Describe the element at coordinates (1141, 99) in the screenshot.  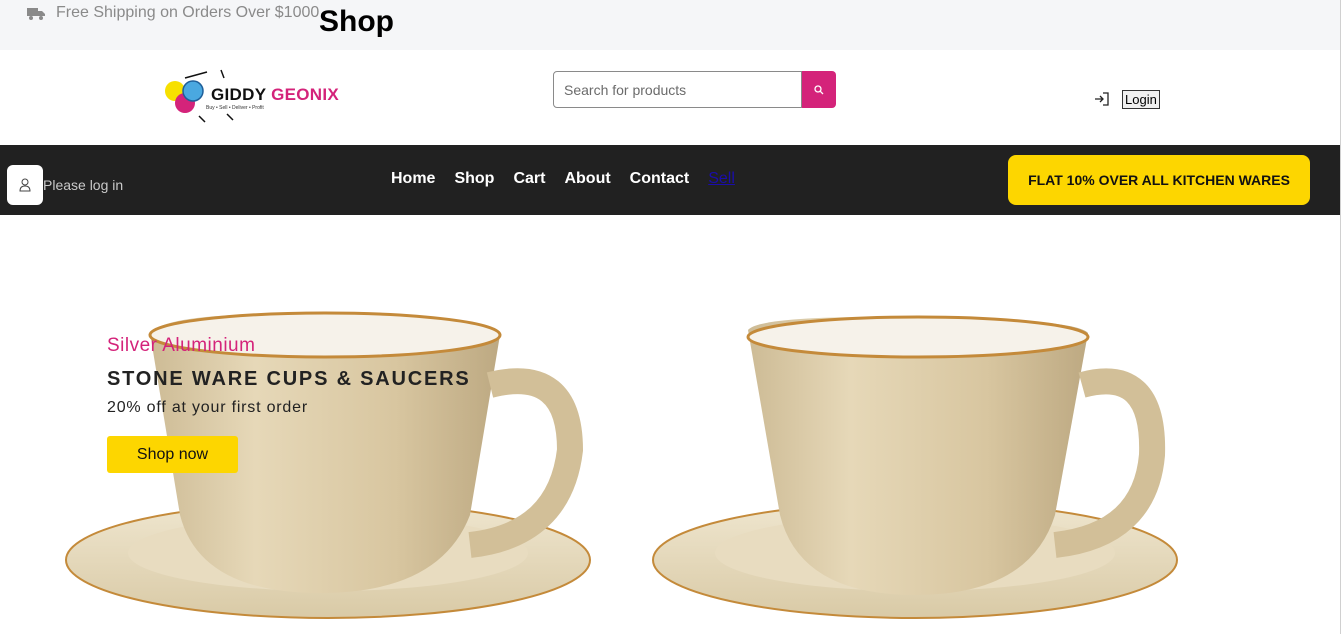
I see `login-button: Login` at that location.